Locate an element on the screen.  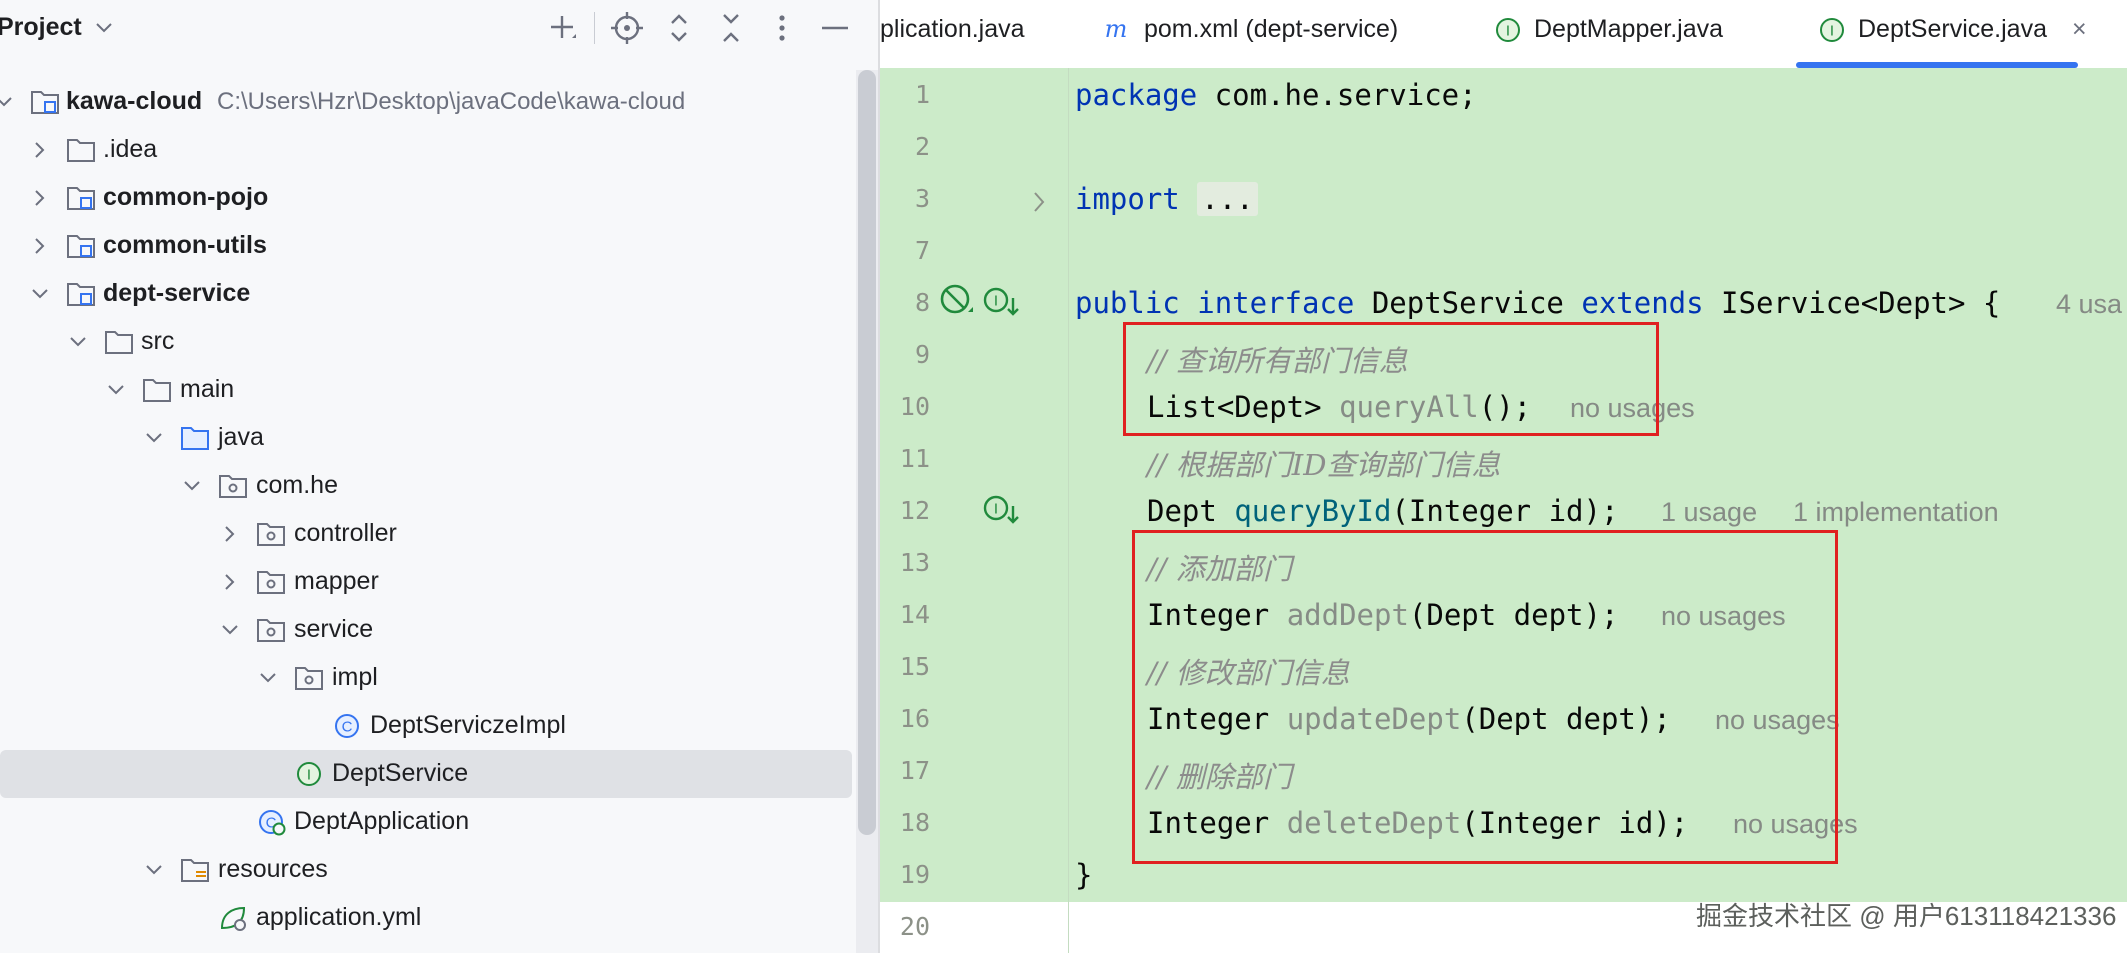
tree-item-controller: controller is located at coordinates (426, 534).